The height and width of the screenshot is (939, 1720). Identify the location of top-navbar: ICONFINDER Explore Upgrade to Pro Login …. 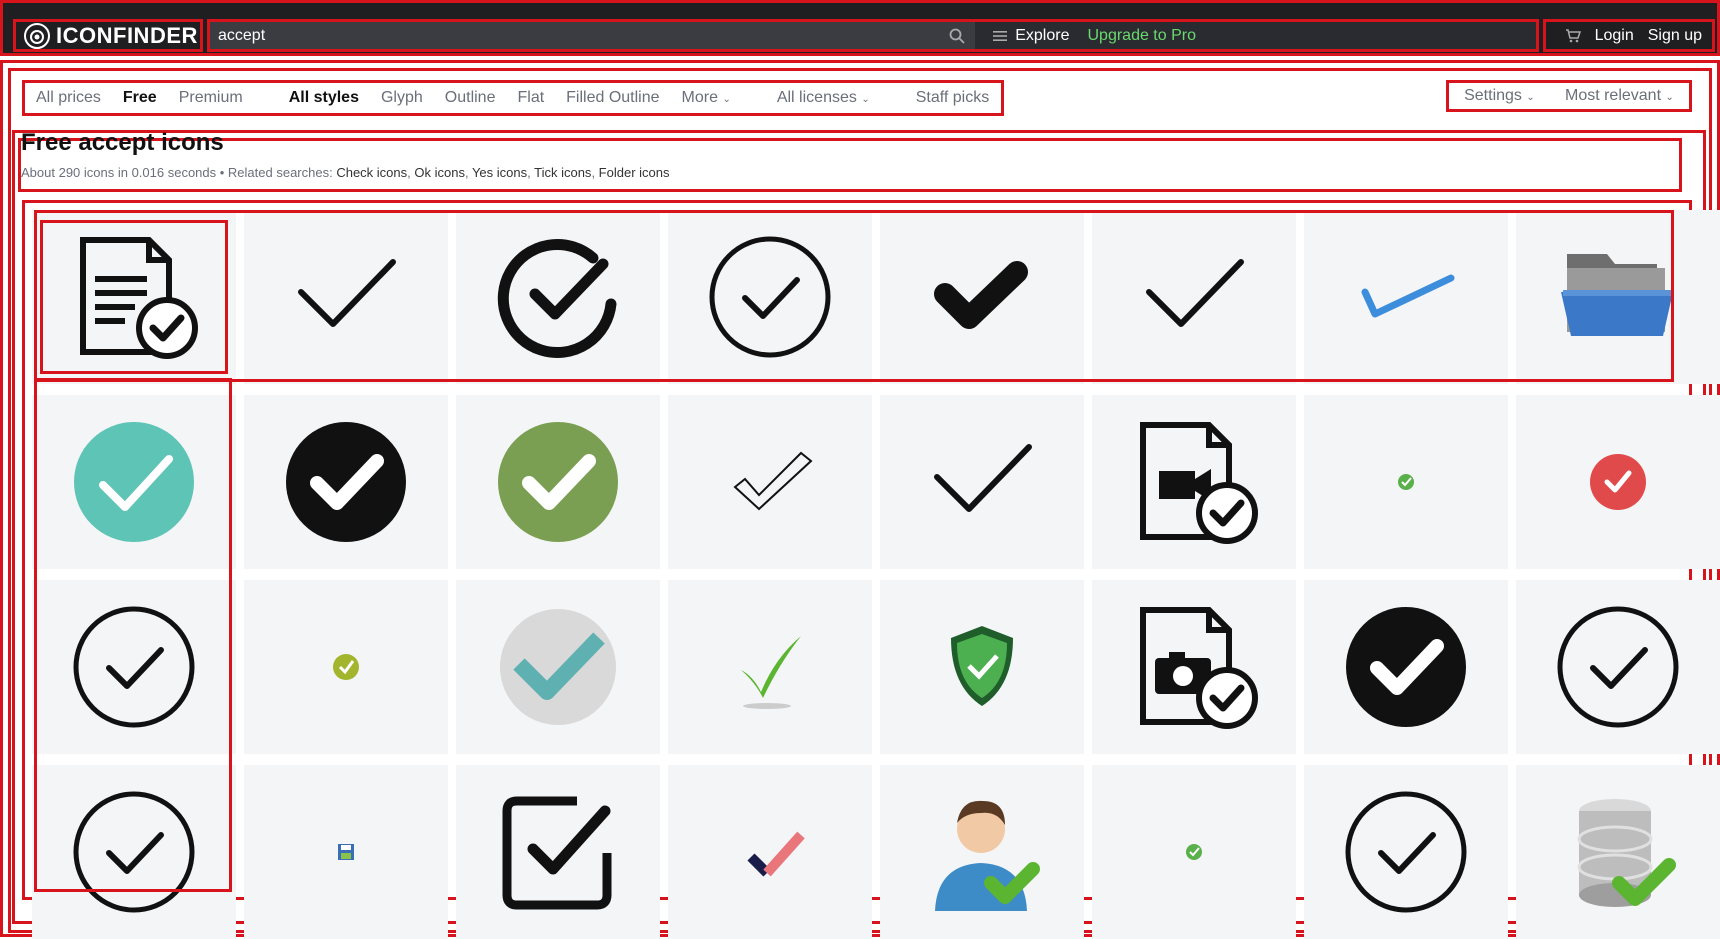
(860, 28).